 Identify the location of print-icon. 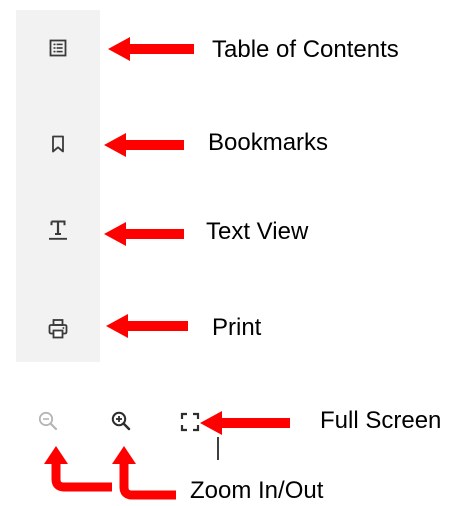
(58, 329).